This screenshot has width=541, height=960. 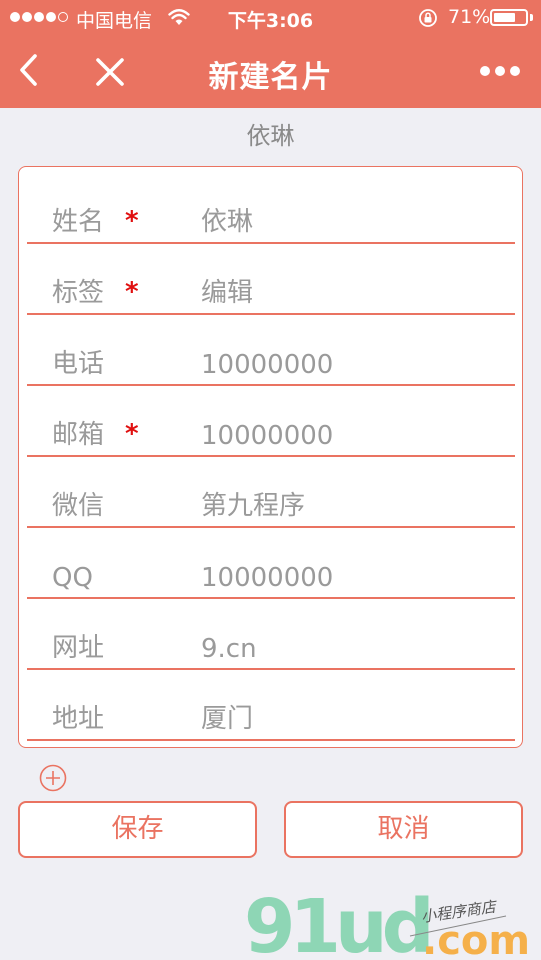 What do you see at coordinates (78, 435) in the screenshot?
I see `field-label: 邮箱` at bounding box center [78, 435].